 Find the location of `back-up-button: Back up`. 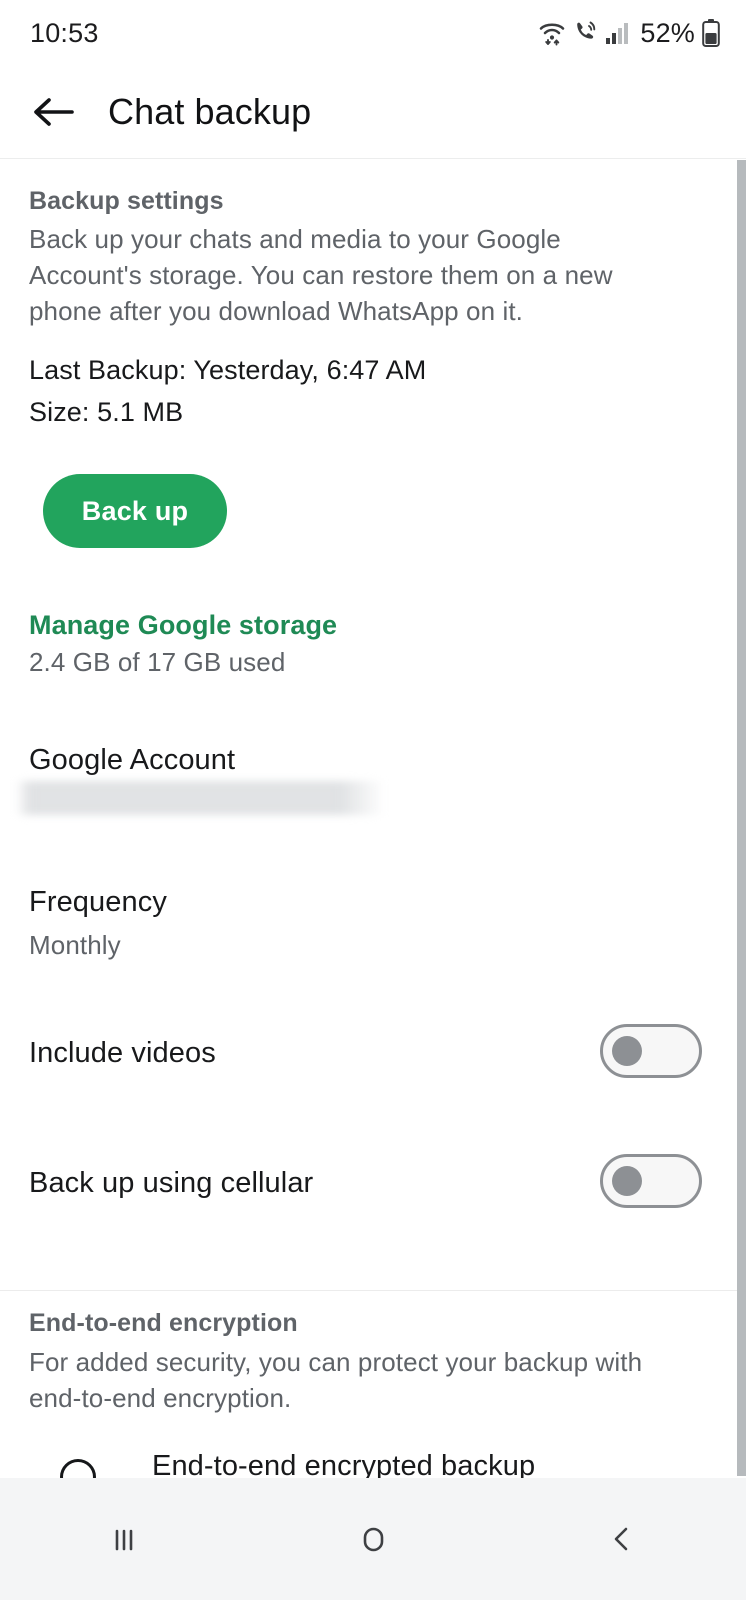

back-up-button: Back up is located at coordinates (135, 511).